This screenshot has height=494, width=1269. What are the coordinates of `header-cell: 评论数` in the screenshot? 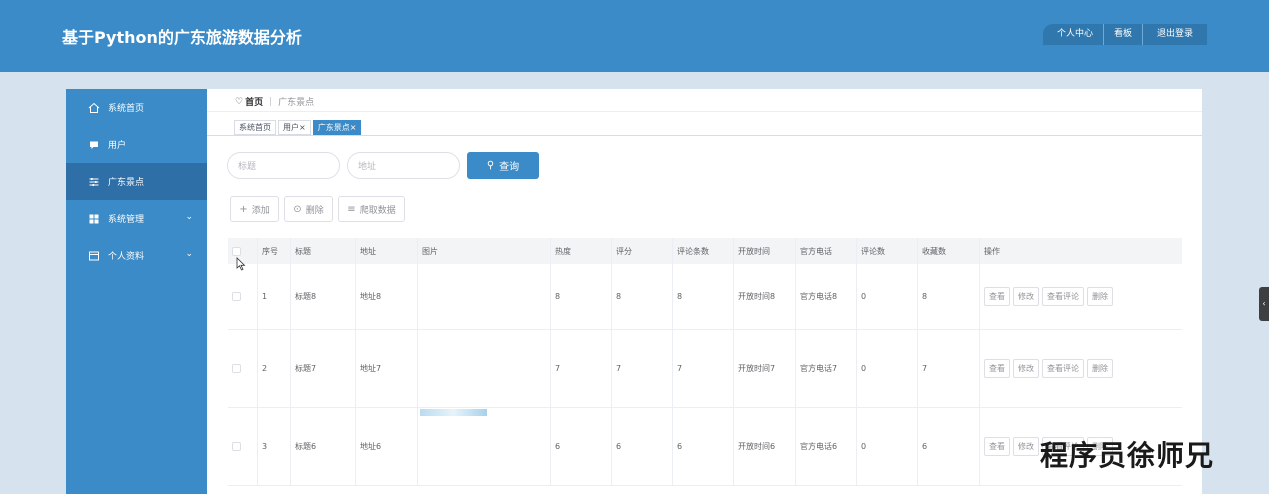 It's located at (887, 251).